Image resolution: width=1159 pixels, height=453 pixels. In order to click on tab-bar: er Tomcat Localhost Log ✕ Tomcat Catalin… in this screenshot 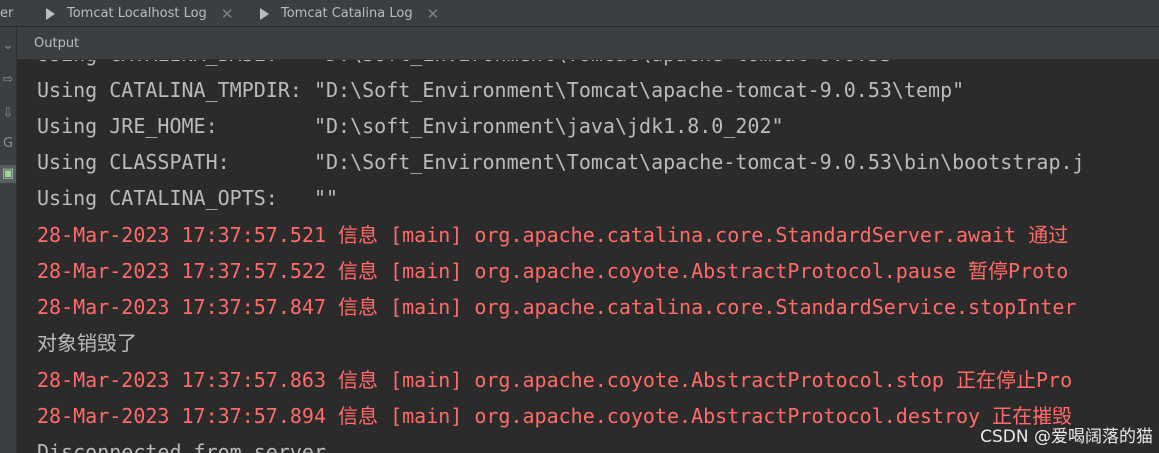, I will do `click(579, 13)`.